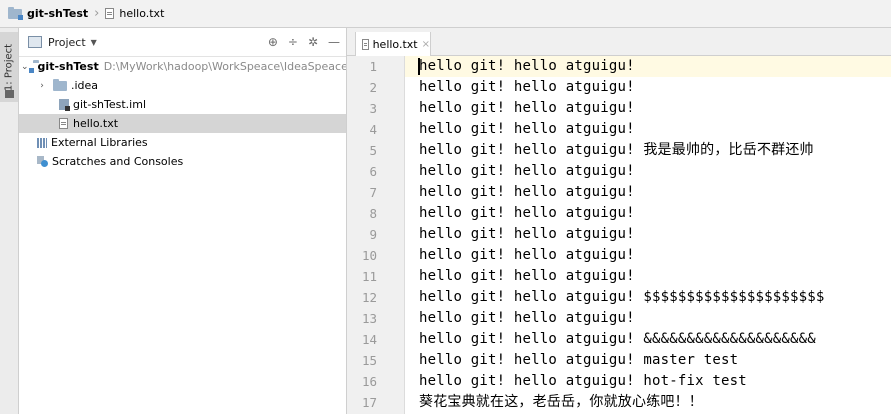 The height and width of the screenshot is (414, 891). What do you see at coordinates (369, 318) in the screenshot?
I see `line-number: 13` at bounding box center [369, 318].